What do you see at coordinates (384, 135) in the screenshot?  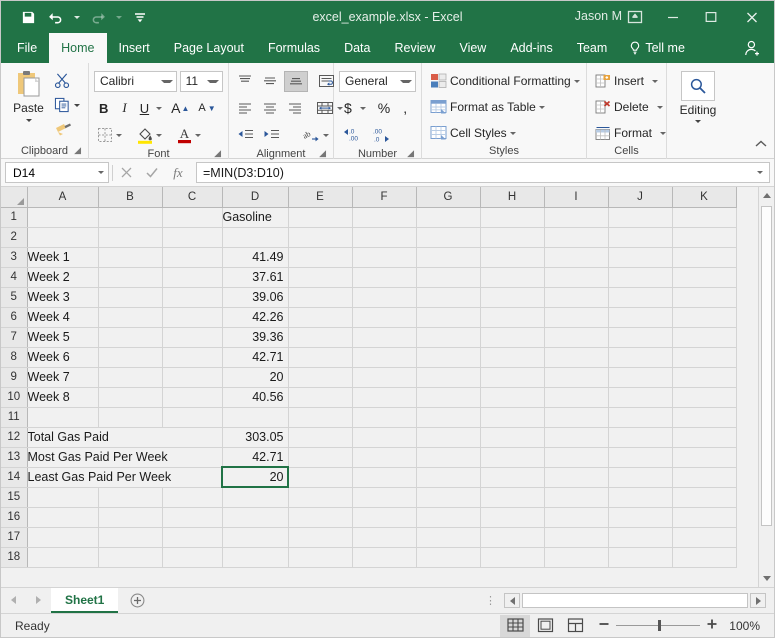 I see `decrease-decimal-button: .00.0` at bounding box center [384, 135].